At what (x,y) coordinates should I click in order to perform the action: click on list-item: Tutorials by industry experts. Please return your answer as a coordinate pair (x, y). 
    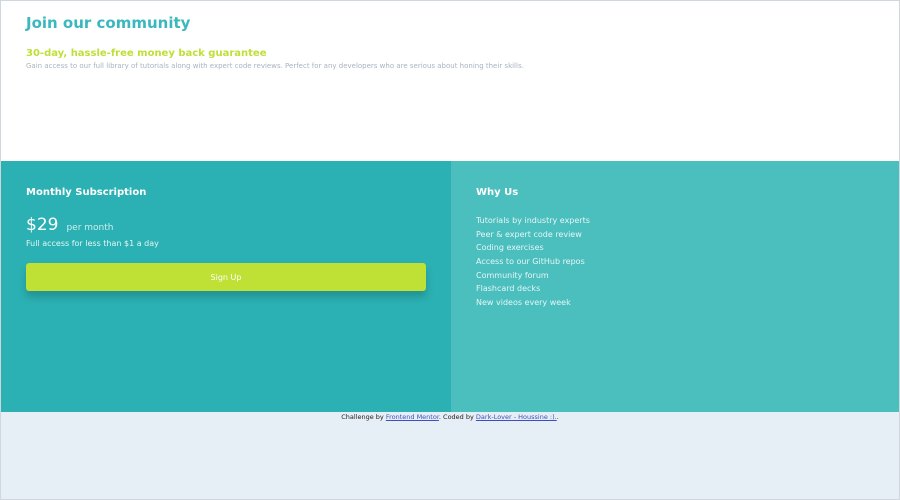
    Looking at the image, I should click on (533, 220).